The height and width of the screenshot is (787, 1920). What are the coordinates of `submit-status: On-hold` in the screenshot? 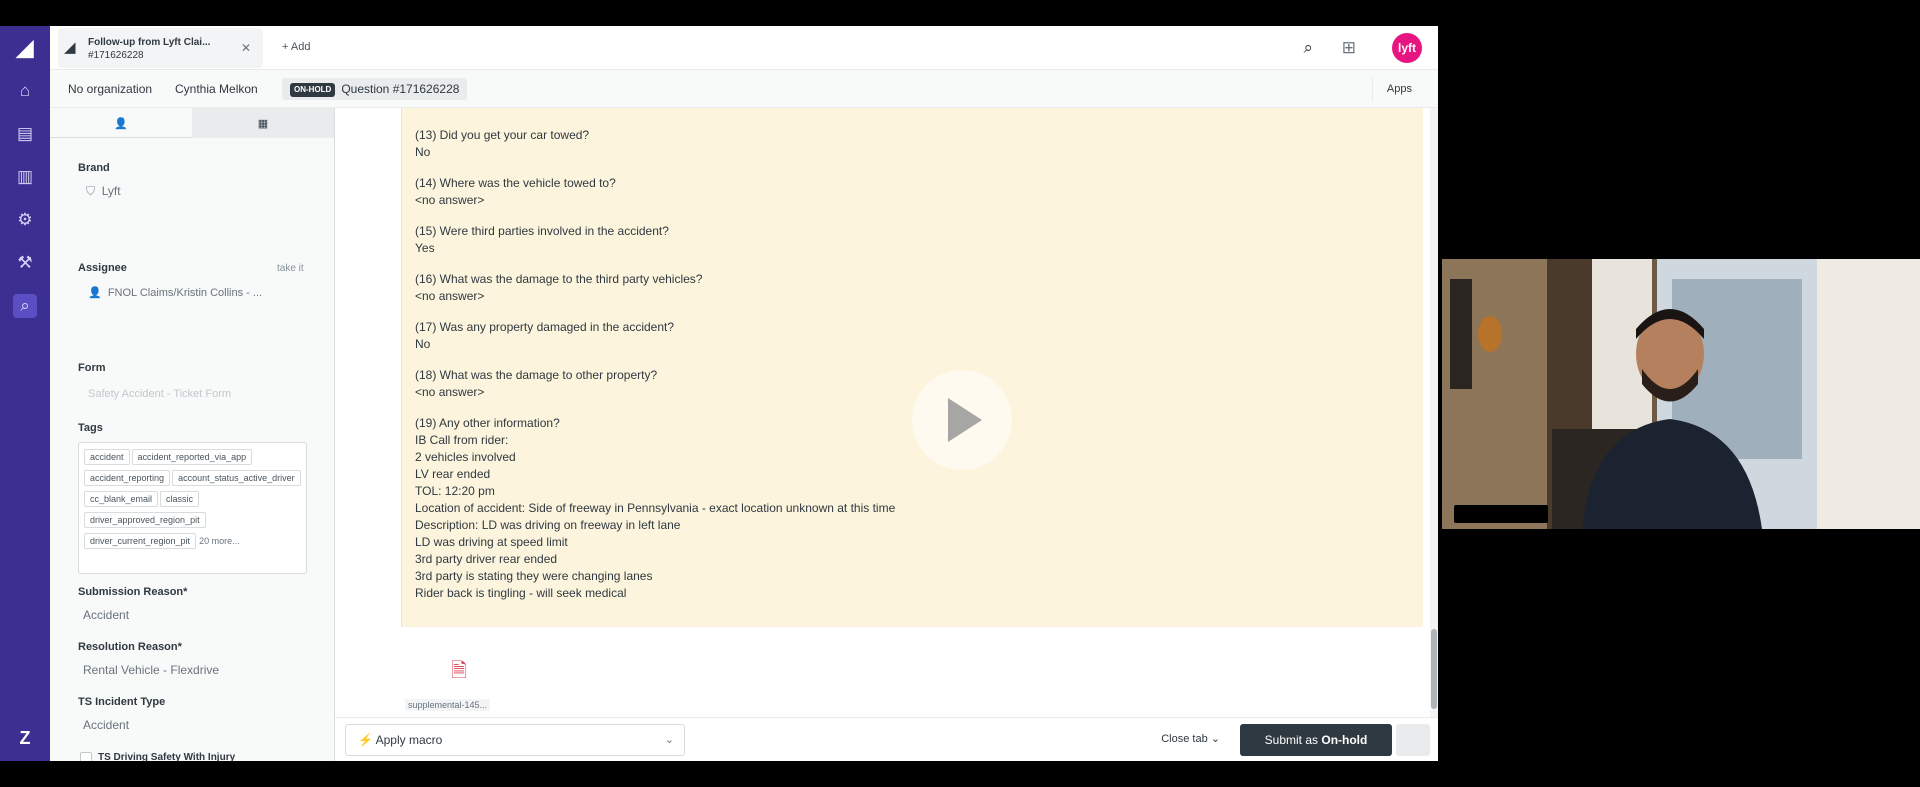 It's located at (1344, 740).